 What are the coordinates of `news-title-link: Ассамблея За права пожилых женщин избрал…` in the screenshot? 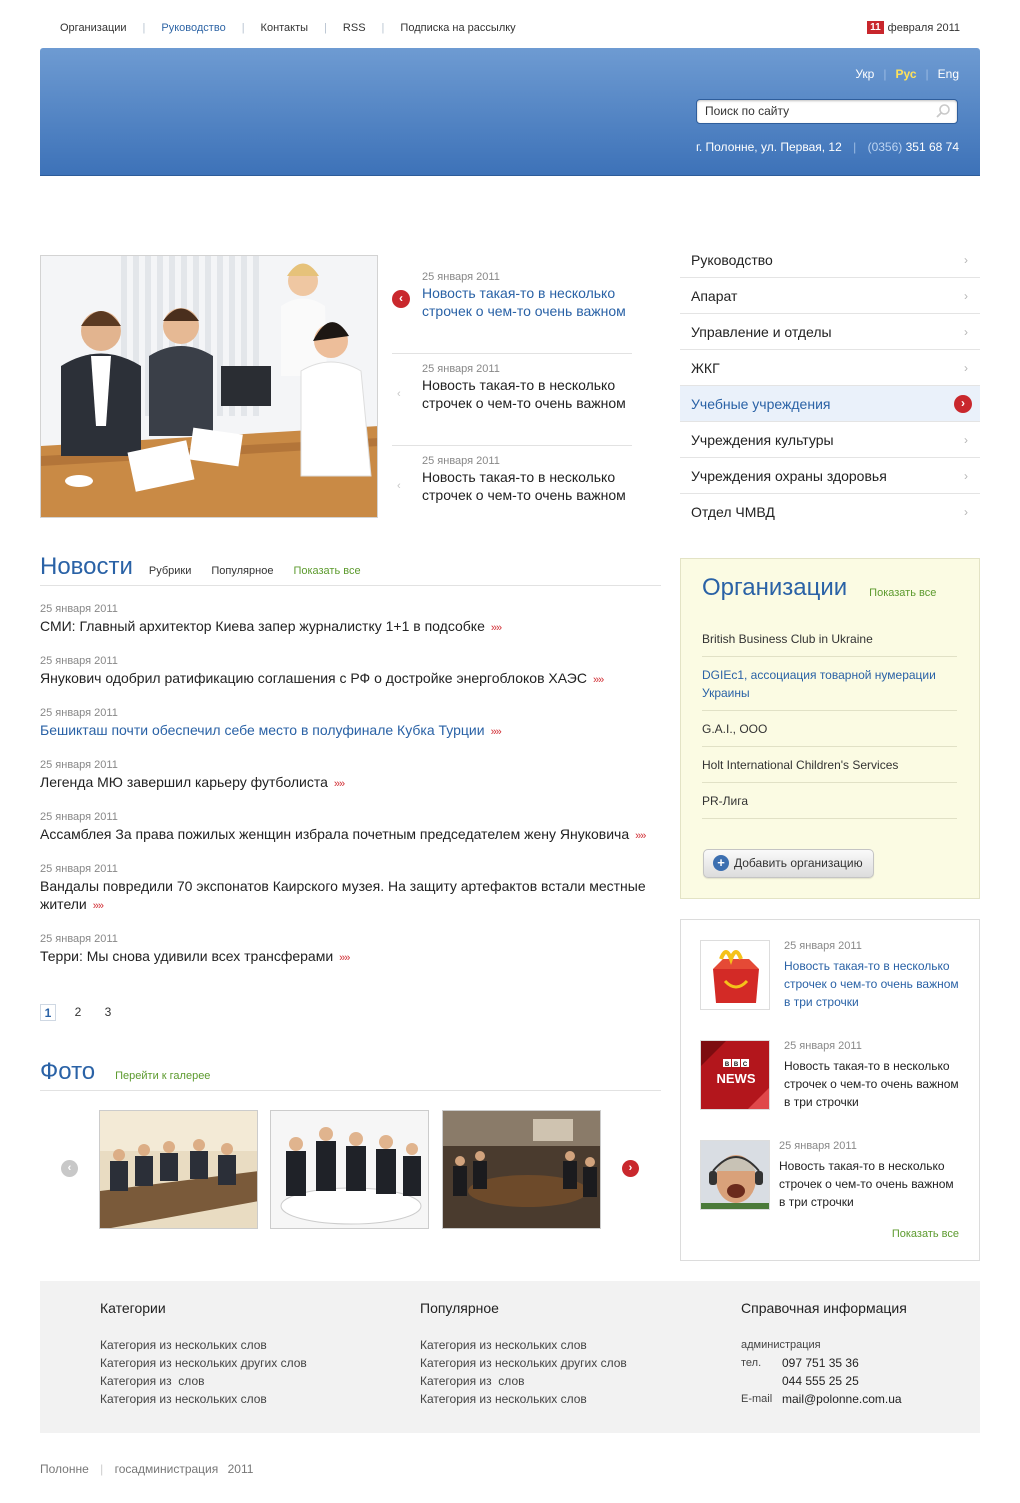 It's located at (350, 835).